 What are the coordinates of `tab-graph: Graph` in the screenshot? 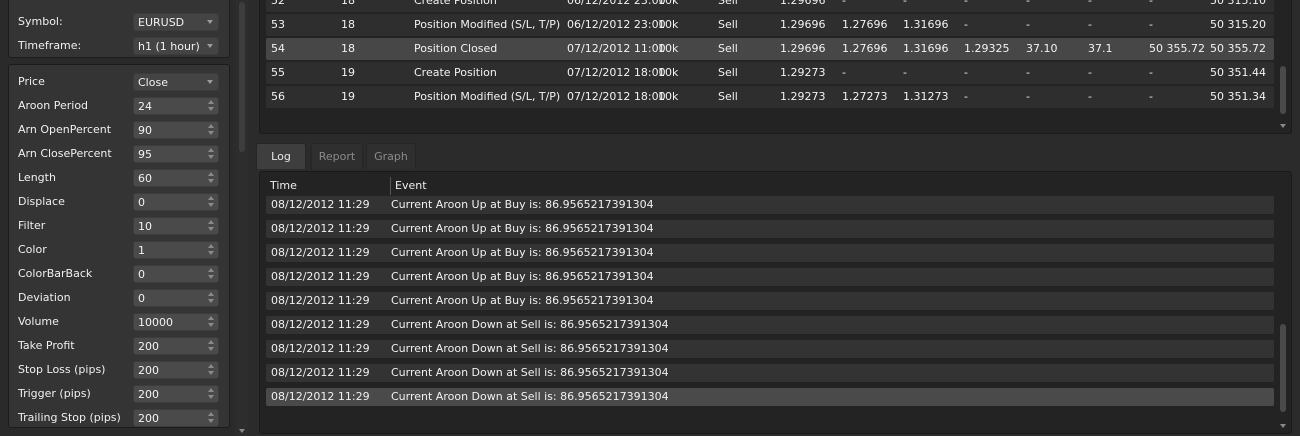 It's located at (391, 156).